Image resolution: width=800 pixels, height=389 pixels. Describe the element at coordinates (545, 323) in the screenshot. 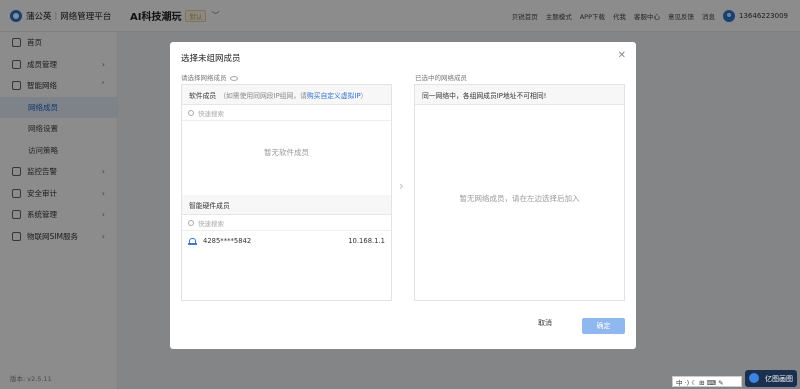

I see `cancel-button: 取消` at that location.